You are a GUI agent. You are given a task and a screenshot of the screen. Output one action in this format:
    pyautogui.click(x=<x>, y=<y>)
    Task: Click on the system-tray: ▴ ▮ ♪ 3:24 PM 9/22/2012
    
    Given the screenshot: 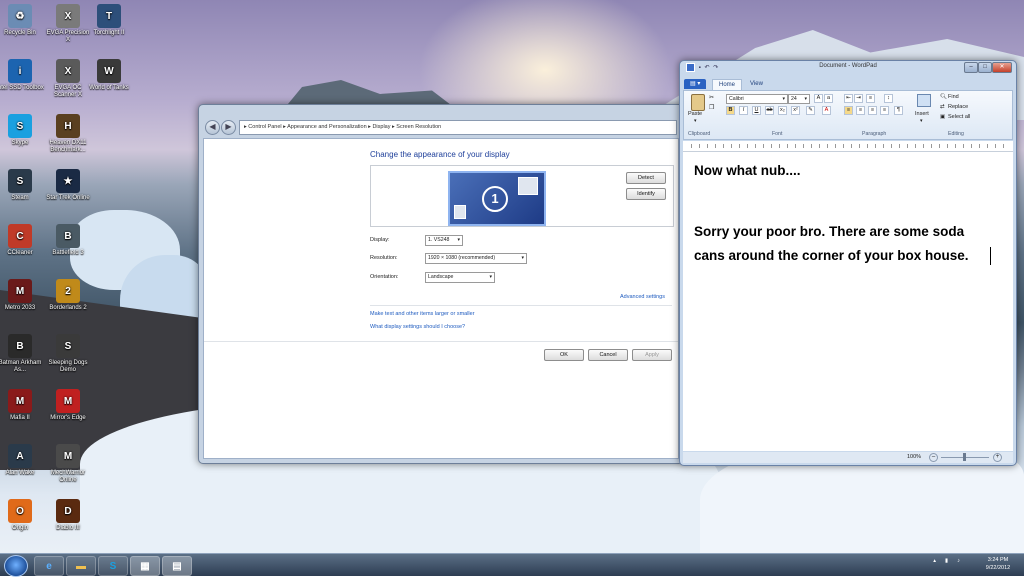 What is the action you would take?
    pyautogui.click(x=975, y=564)
    